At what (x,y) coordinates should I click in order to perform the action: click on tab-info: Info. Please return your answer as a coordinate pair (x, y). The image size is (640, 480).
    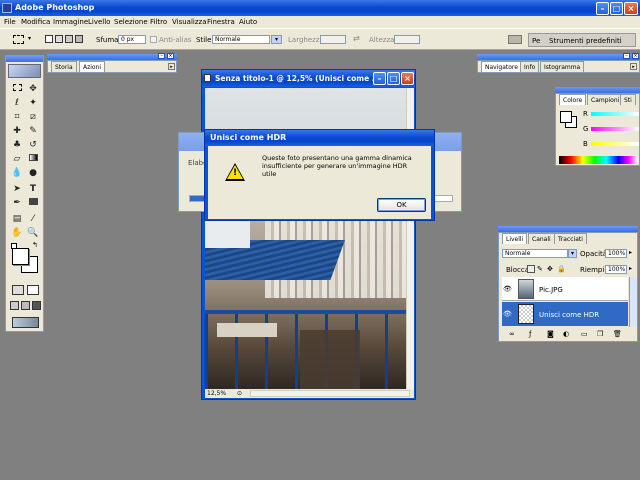
    Looking at the image, I should click on (530, 66).